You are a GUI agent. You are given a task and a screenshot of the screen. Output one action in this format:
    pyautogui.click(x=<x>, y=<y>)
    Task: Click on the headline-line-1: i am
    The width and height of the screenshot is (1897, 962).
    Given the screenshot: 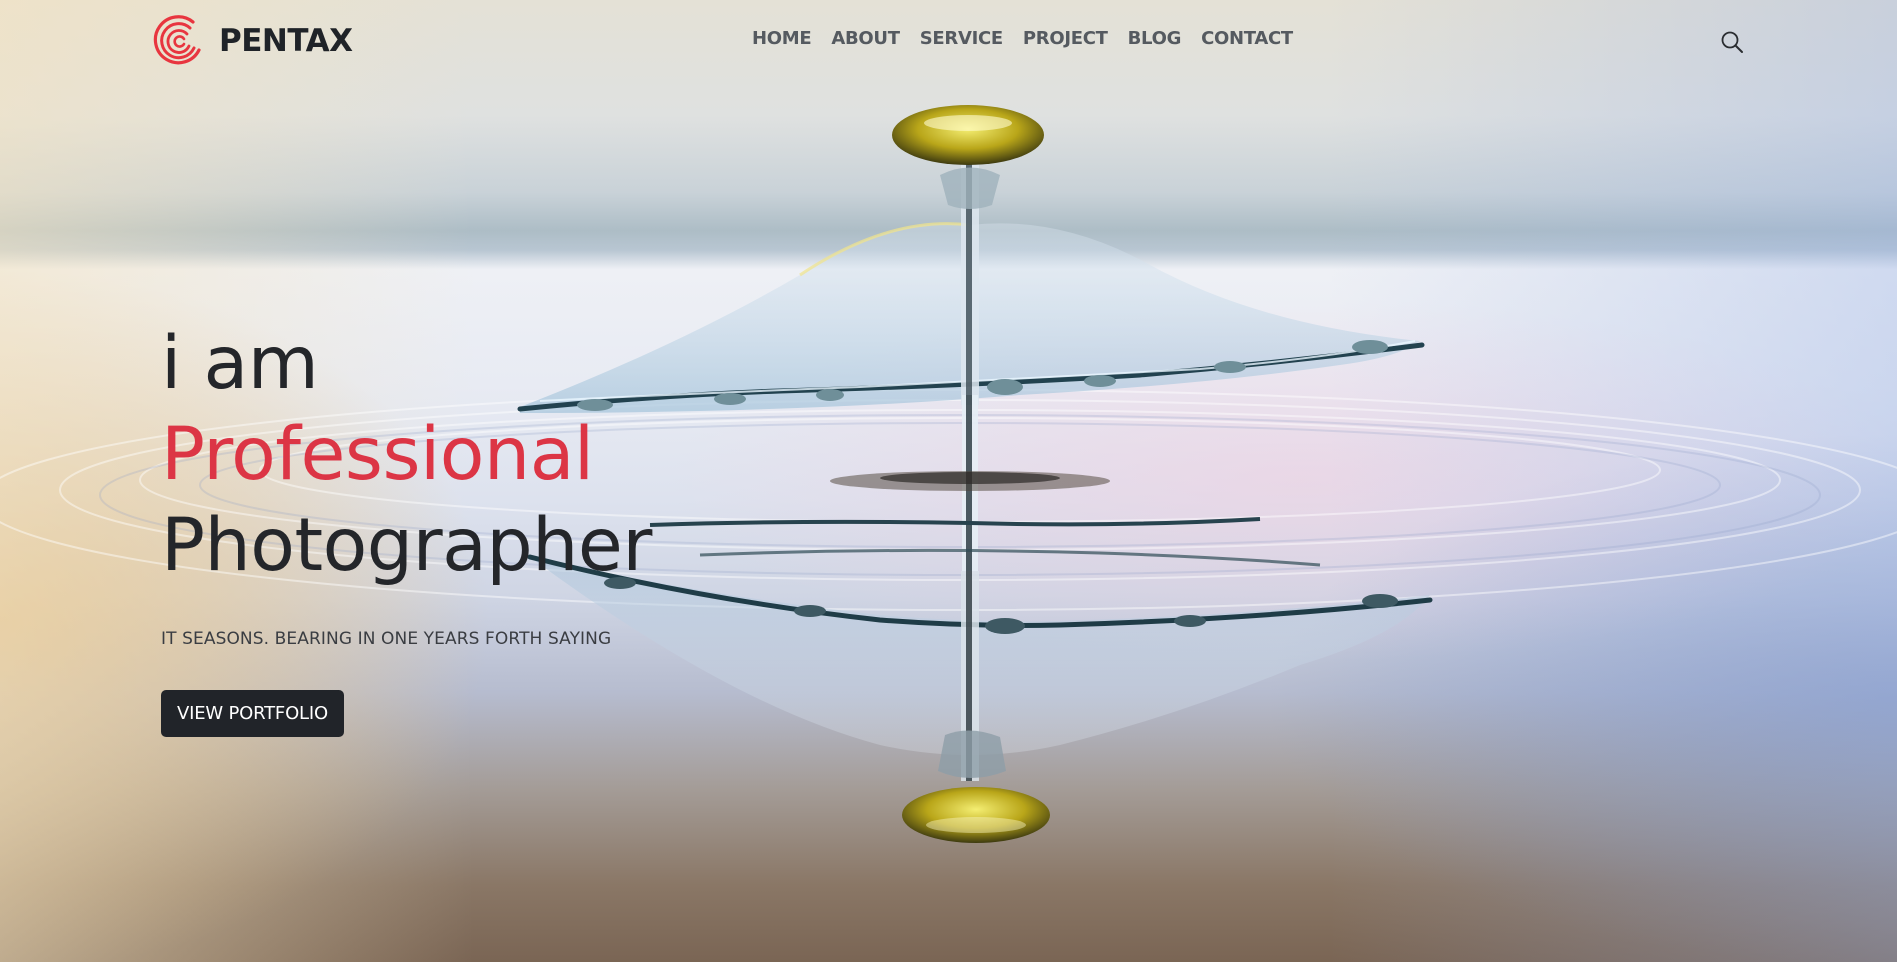 What is the action you would take?
    pyautogui.click(x=240, y=363)
    